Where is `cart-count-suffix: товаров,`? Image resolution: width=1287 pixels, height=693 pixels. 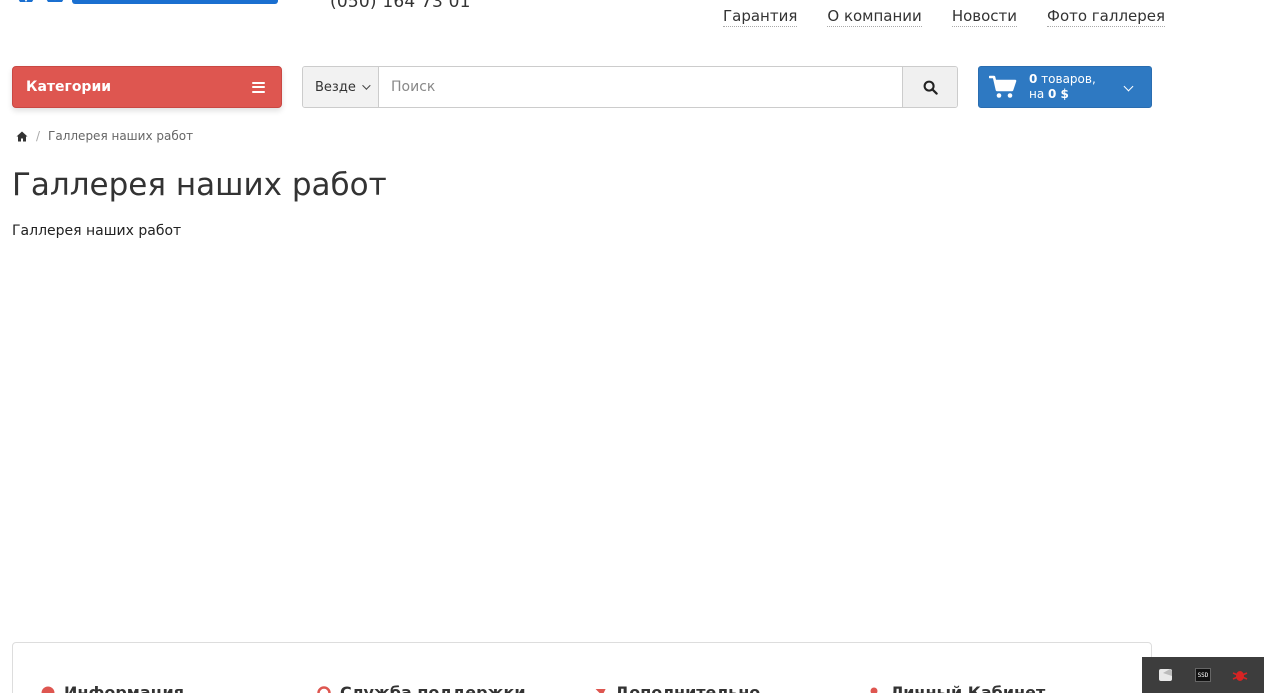 cart-count-suffix: товаров, is located at coordinates (1066, 79).